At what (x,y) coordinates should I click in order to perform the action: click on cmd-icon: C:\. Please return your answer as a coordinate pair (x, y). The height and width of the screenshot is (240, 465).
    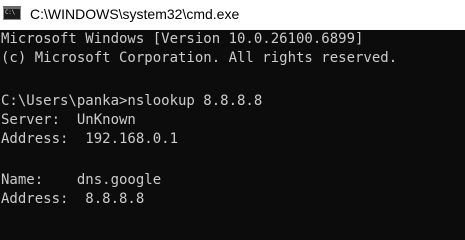
    Looking at the image, I should click on (12, 13).